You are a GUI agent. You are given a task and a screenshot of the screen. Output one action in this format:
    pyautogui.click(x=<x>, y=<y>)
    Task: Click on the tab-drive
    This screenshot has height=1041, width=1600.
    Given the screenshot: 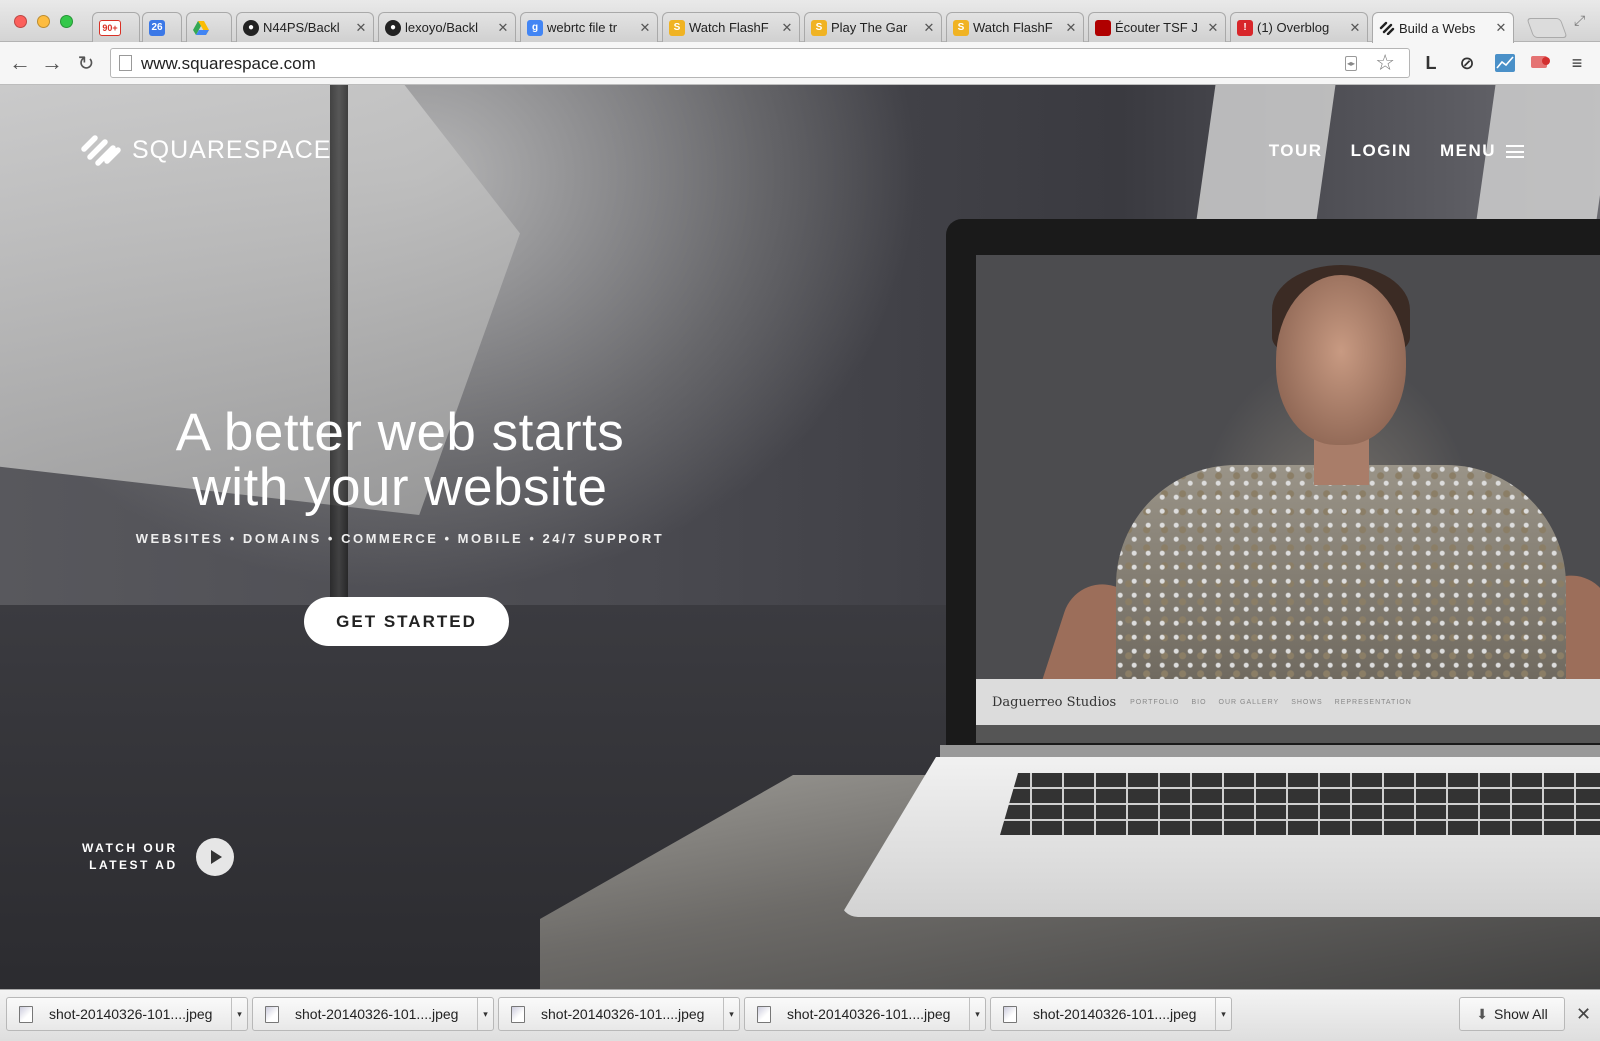 What is the action you would take?
    pyautogui.click(x=209, y=27)
    